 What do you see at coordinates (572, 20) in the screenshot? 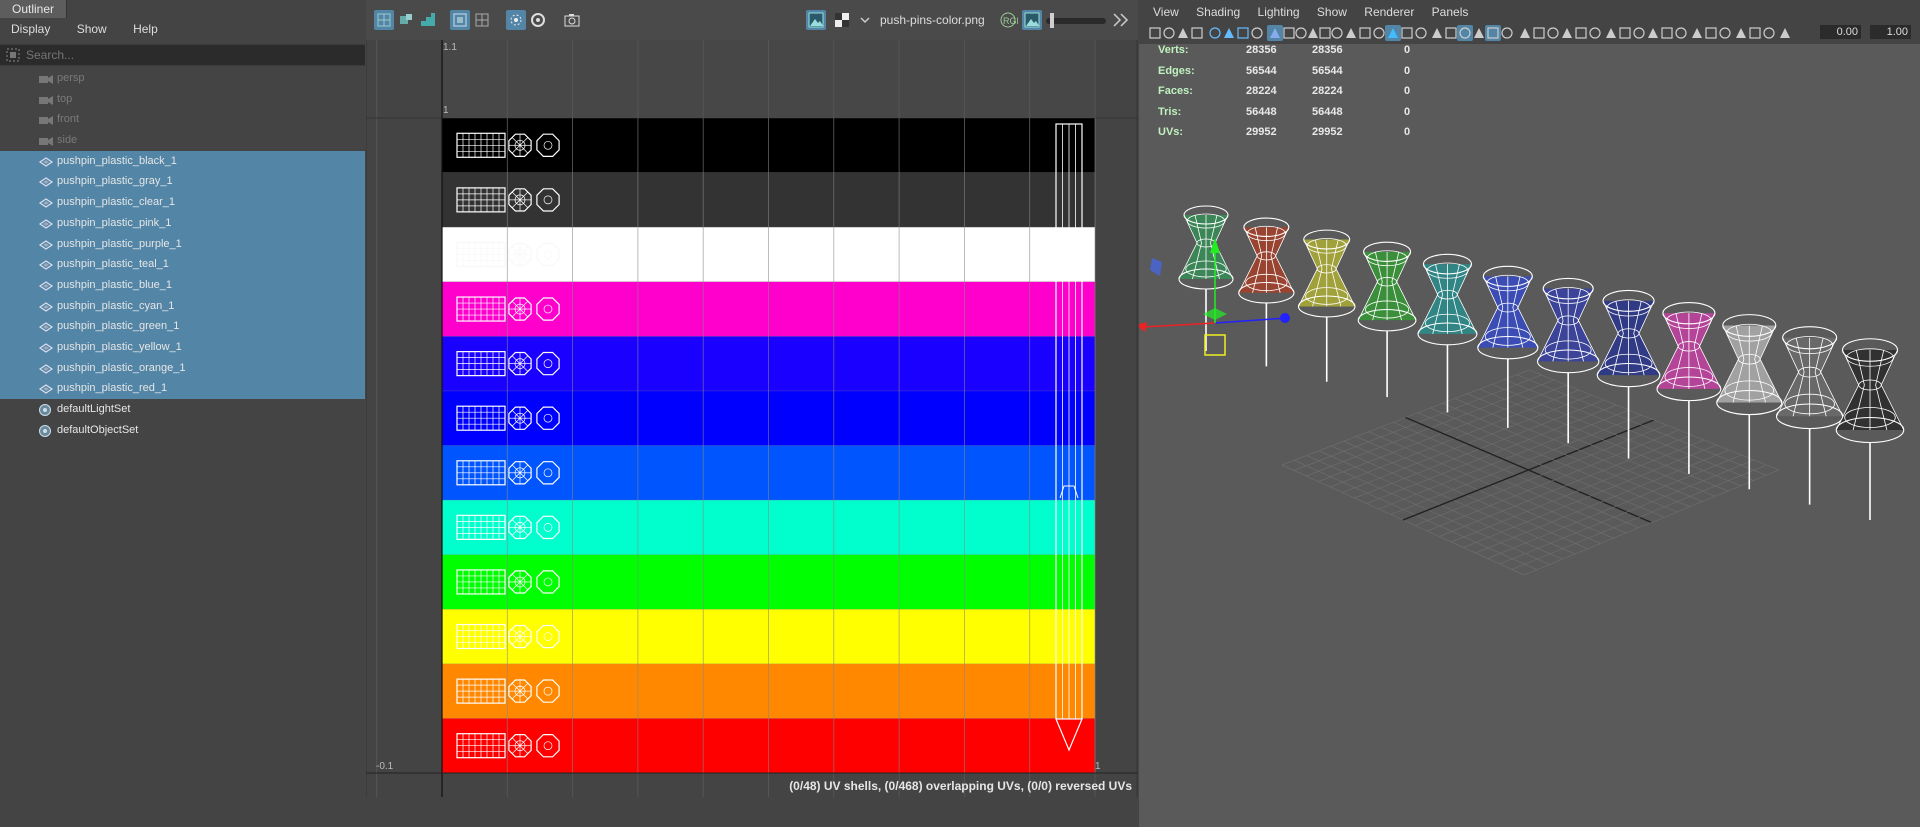
I see `uv-snapshot-button` at bounding box center [572, 20].